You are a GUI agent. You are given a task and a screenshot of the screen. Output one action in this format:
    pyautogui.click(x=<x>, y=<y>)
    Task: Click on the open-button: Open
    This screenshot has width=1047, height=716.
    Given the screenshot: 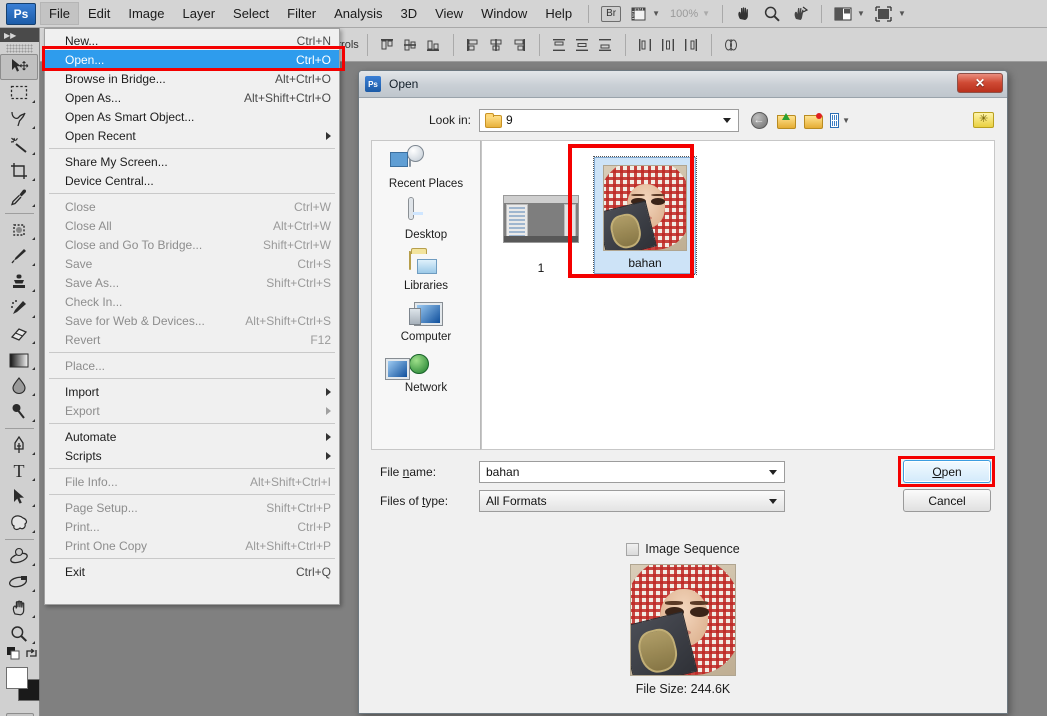 What is the action you would take?
    pyautogui.click(x=947, y=471)
    